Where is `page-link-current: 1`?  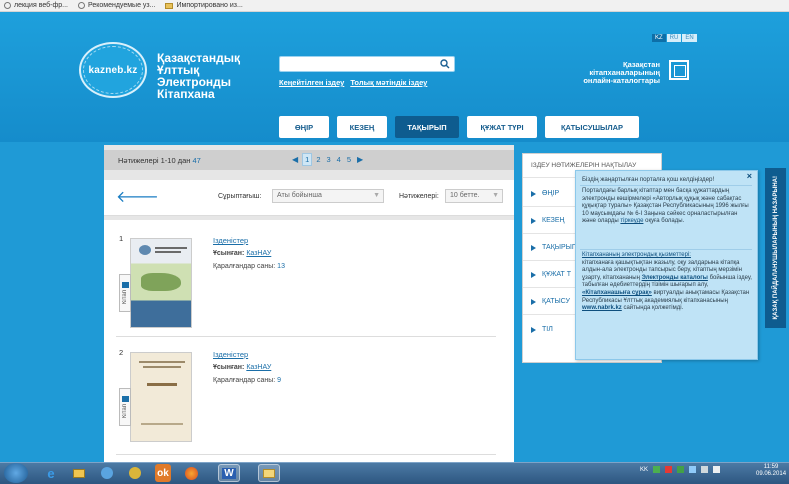
page-link-current: 1 is located at coordinates (307, 159).